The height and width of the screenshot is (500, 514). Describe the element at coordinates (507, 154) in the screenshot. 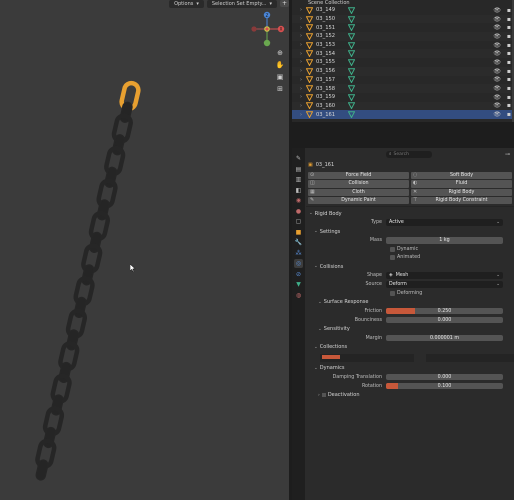

I see `pin-icon: ⊸` at that location.